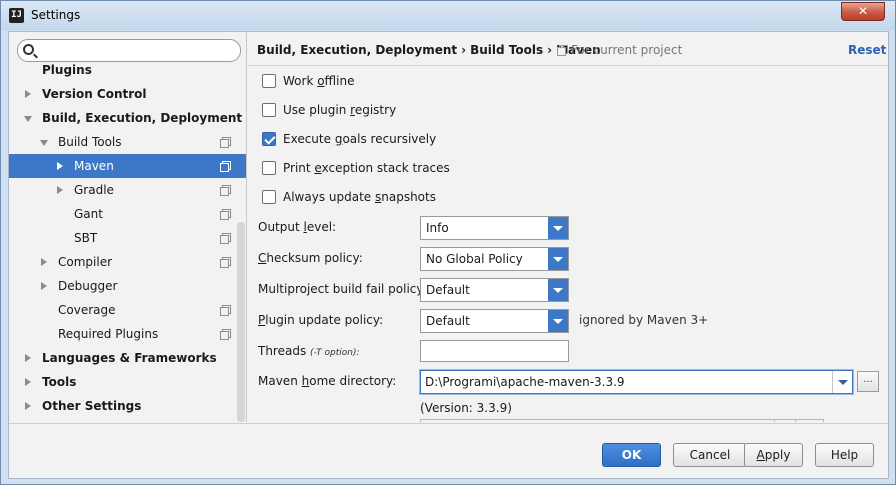 The height and width of the screenshot is (485, 896). Describe the element at coordinates (269, 139) in the screenshot. I see `execute-goals-recursively-checkbox` at that location.